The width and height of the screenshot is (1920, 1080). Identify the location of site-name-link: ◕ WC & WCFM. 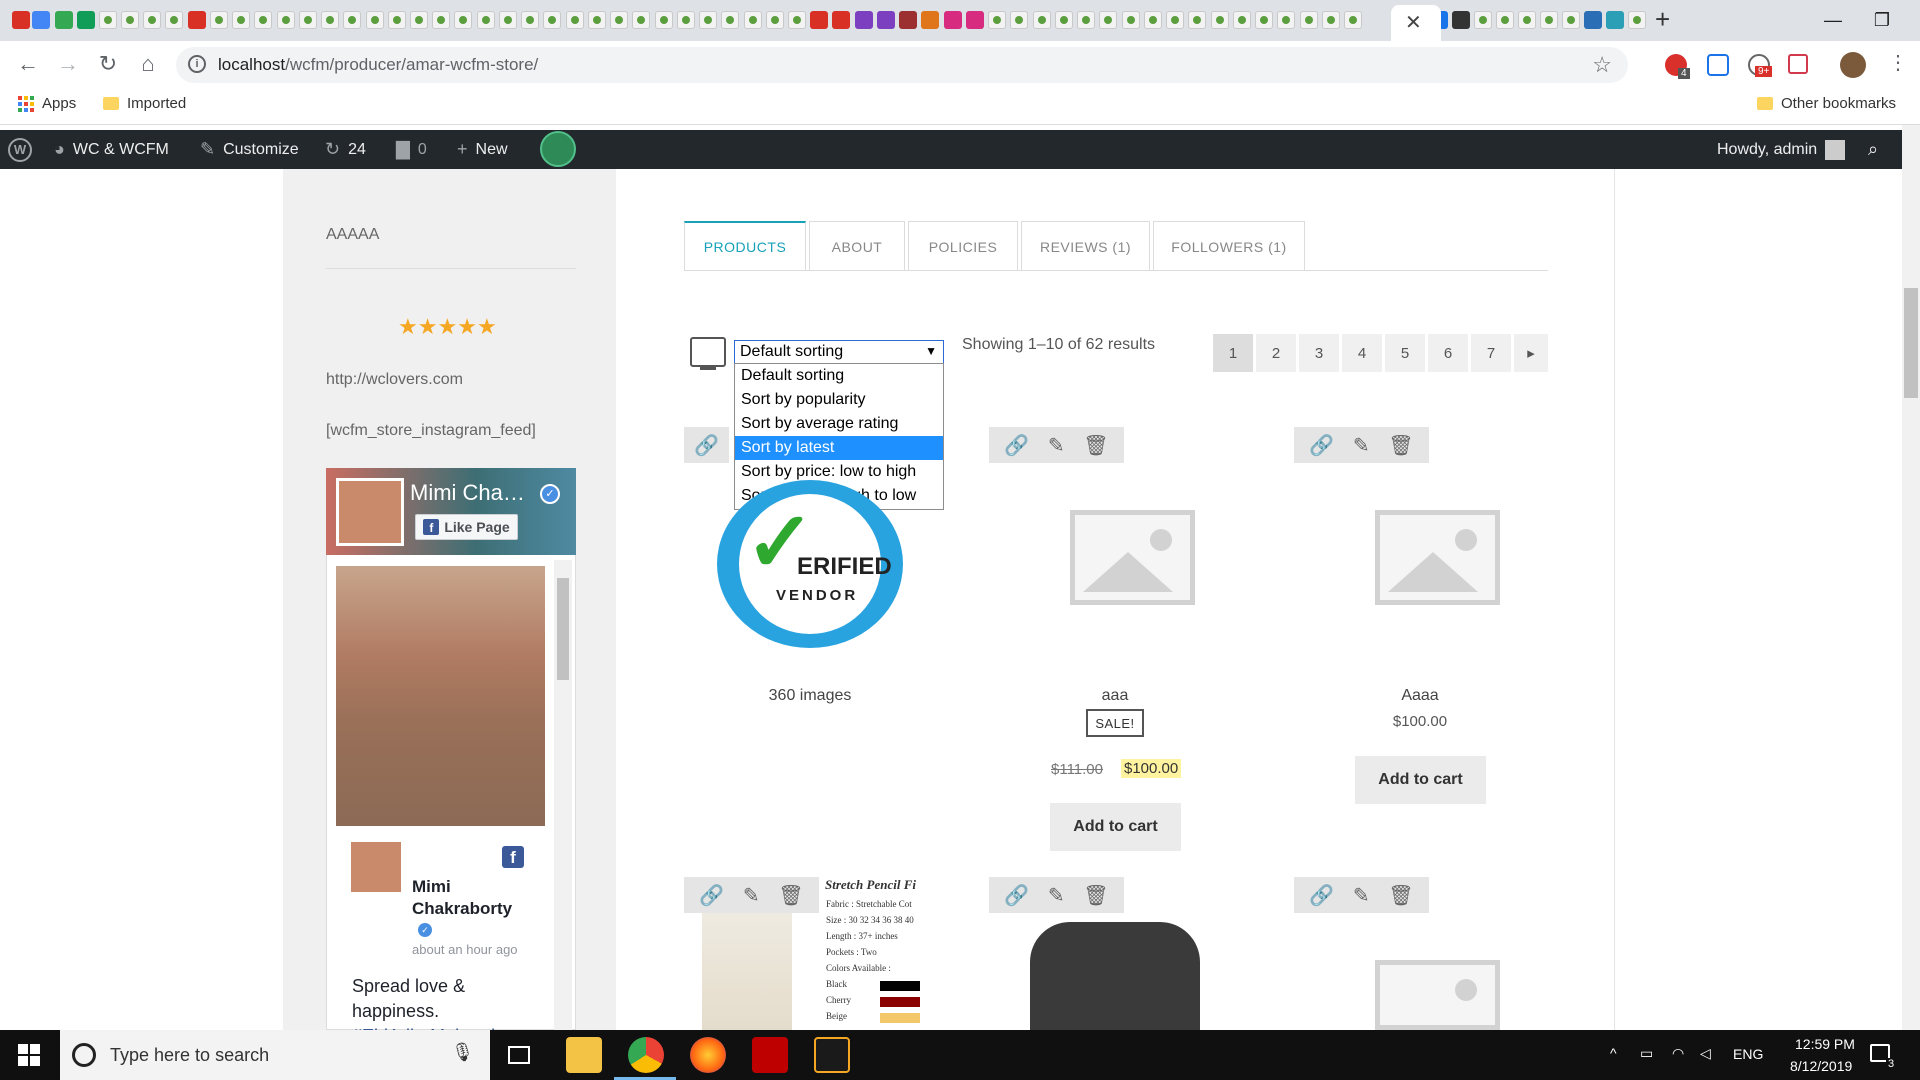
(111, 149).